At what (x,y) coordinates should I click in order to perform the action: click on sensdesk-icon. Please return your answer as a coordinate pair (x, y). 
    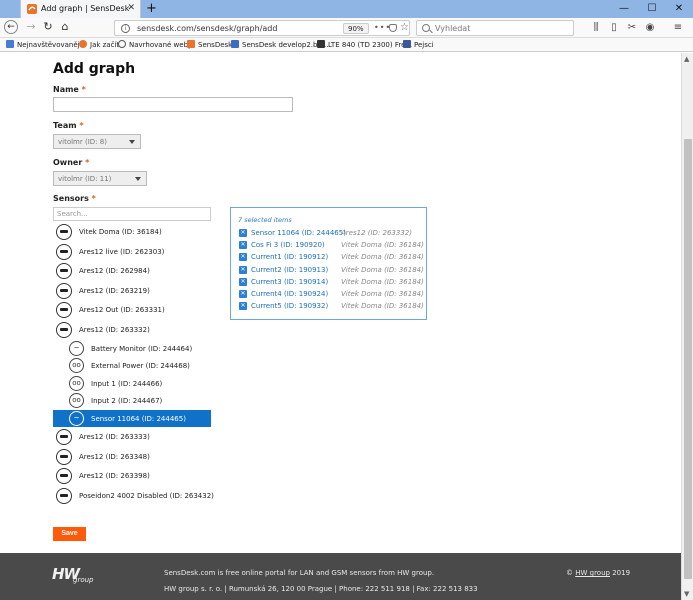
    Looking at the image, I should click on (191, 44).